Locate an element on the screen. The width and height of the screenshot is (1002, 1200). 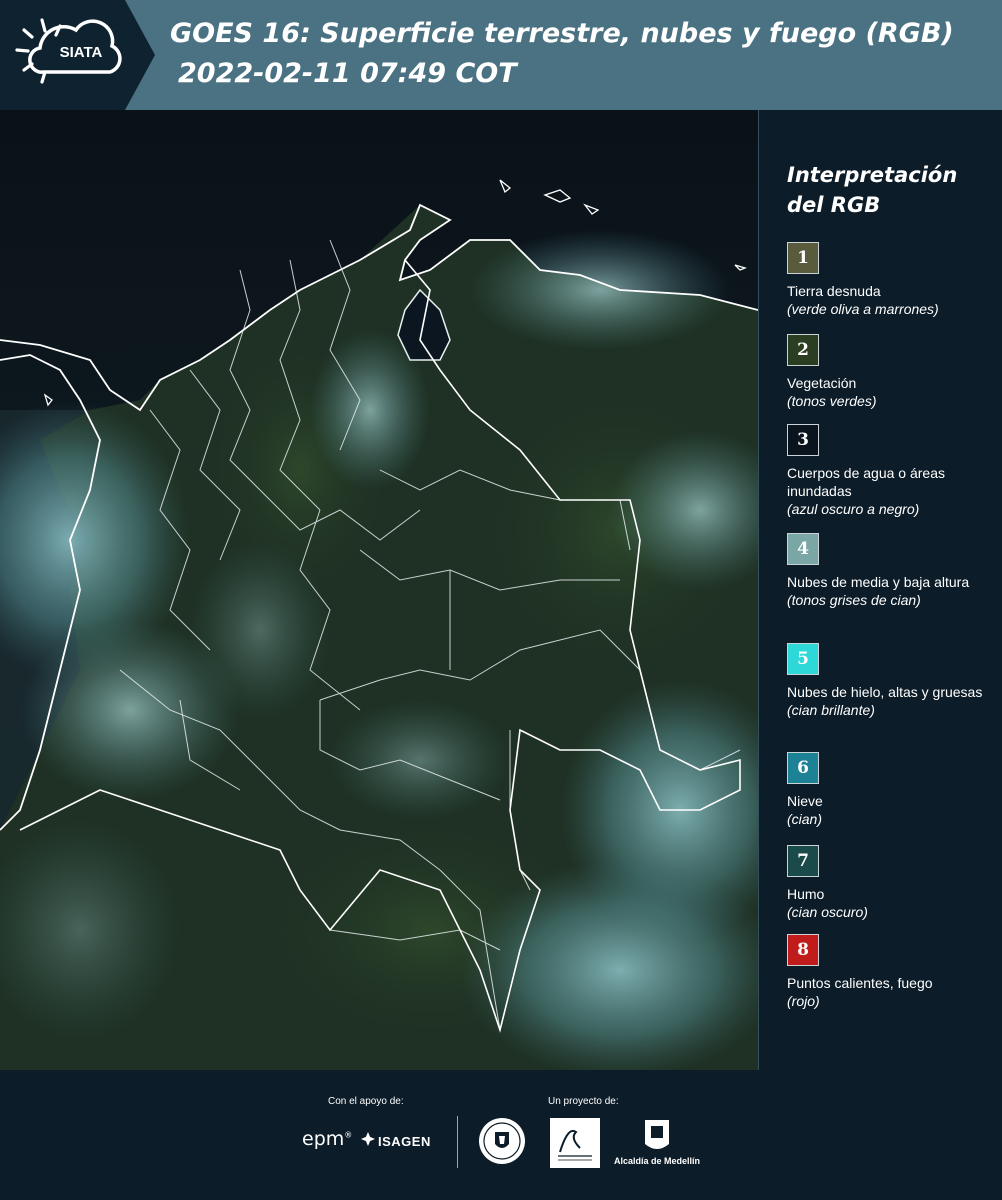
alcaldia-logo-text: Alcaldía de Medellín is located at coordinates (657, 1161).